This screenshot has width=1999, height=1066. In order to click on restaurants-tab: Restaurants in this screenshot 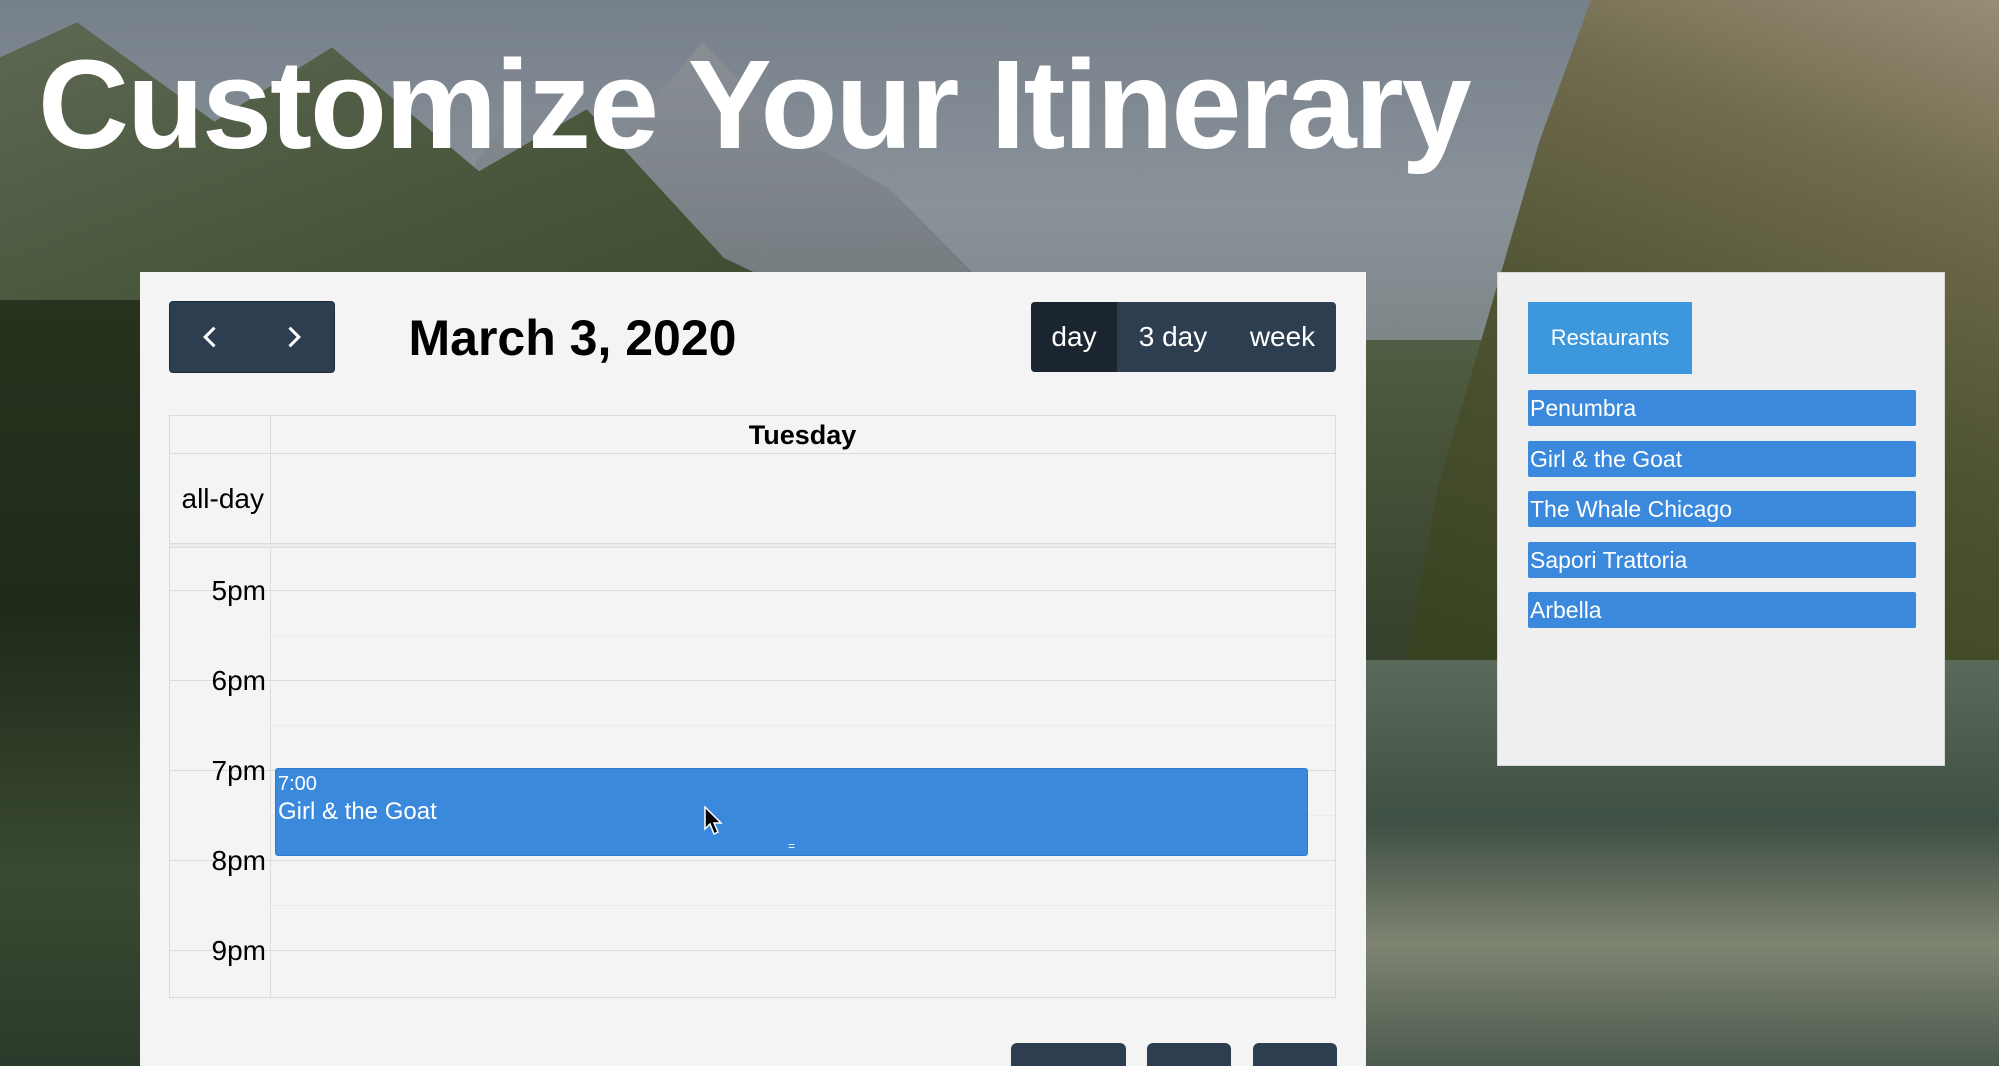, I will do `click(1610, 338)`.